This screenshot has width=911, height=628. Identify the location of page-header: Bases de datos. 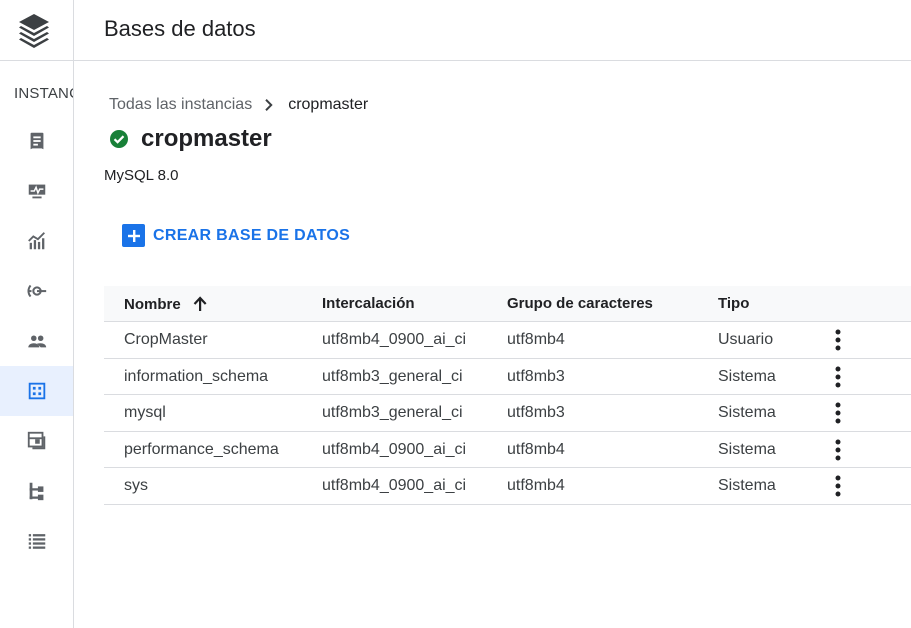
(492, 30).